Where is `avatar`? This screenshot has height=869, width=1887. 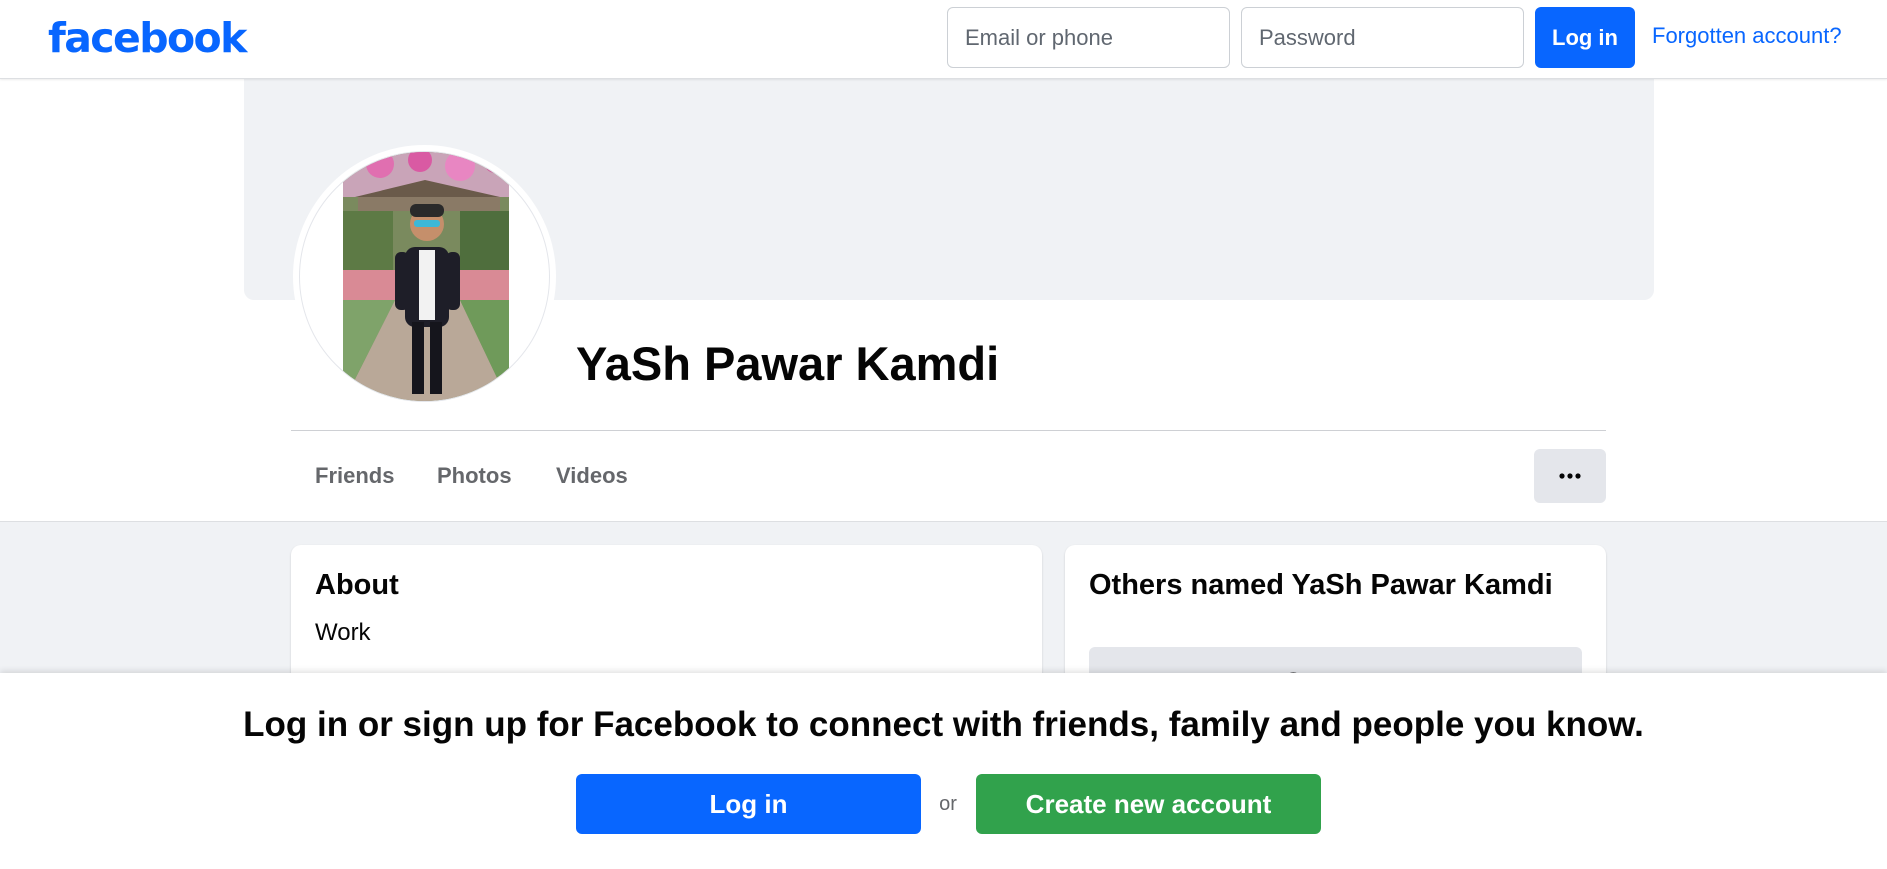 avatar is located at coordinates (424, 276).